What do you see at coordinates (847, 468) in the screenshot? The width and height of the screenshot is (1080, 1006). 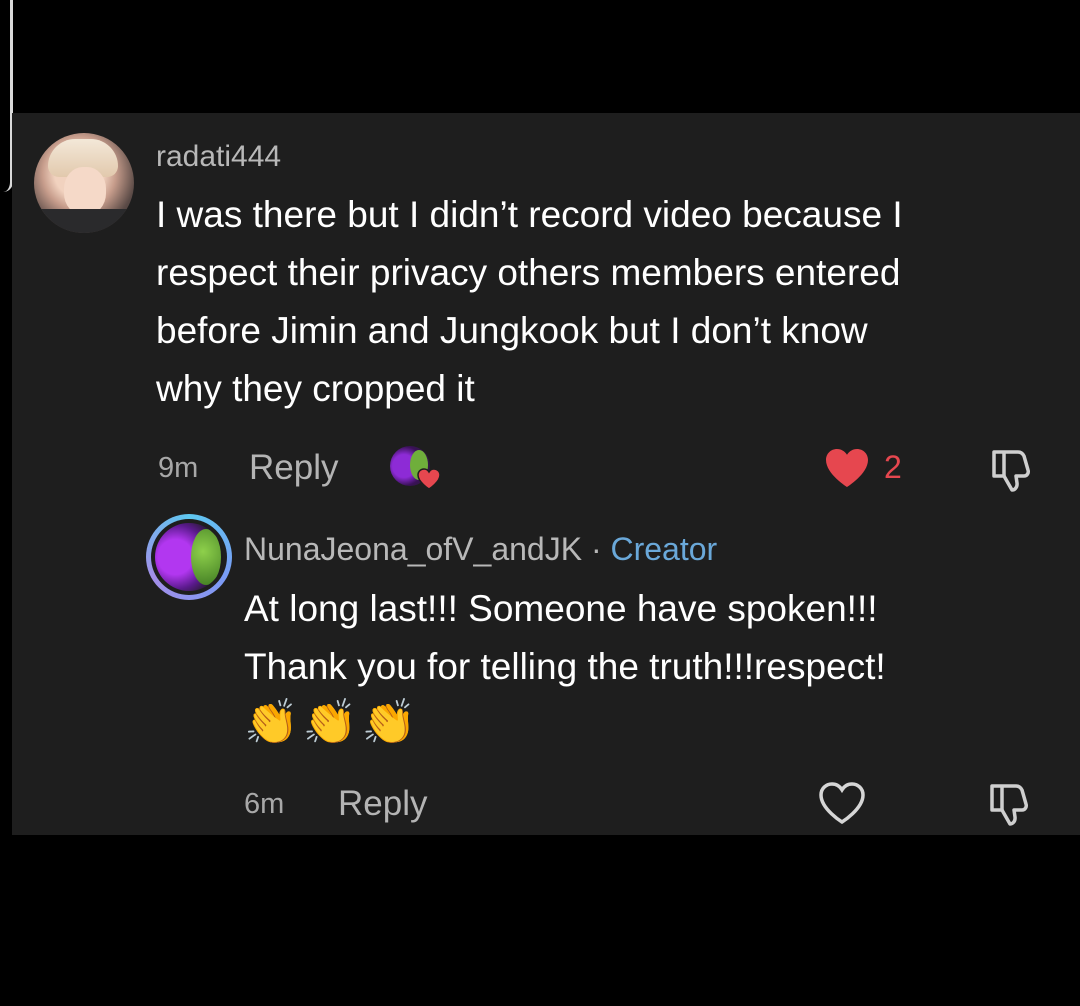 I see `comment-like-heart-icon` at bounding box center [847, 468].